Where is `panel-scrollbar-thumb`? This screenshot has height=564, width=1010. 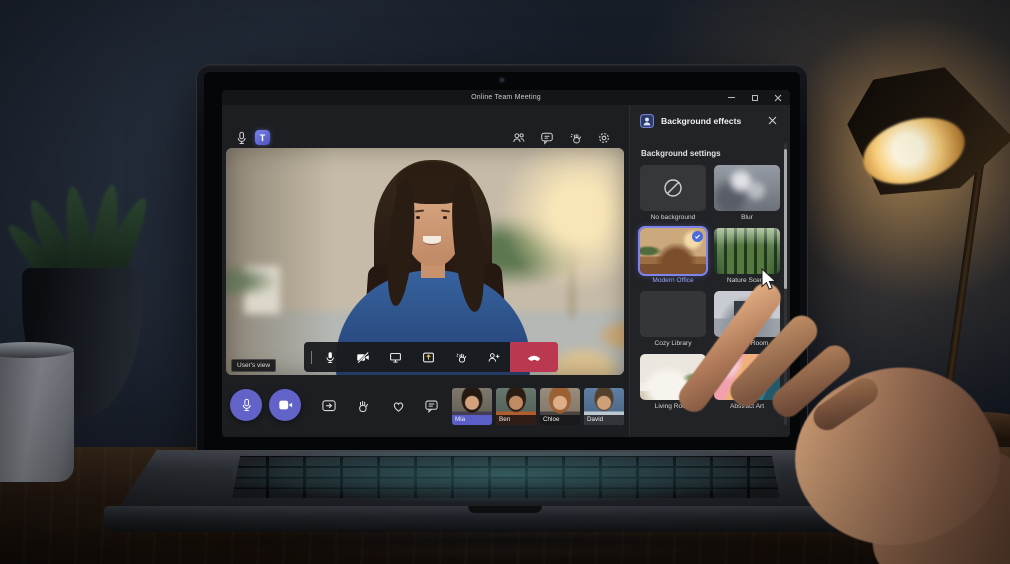
panel-scrollbar-thumb is located at coordinates (785, 219).